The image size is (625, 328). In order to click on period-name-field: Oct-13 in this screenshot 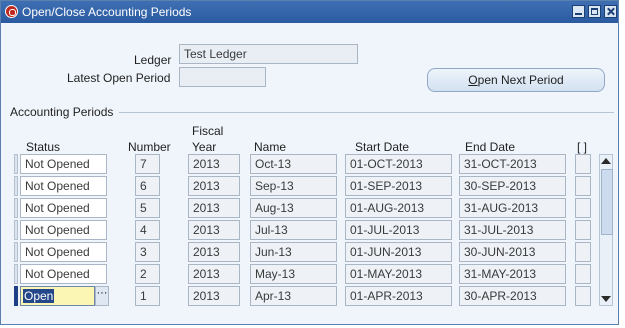, I will do `click(293, 164)`.